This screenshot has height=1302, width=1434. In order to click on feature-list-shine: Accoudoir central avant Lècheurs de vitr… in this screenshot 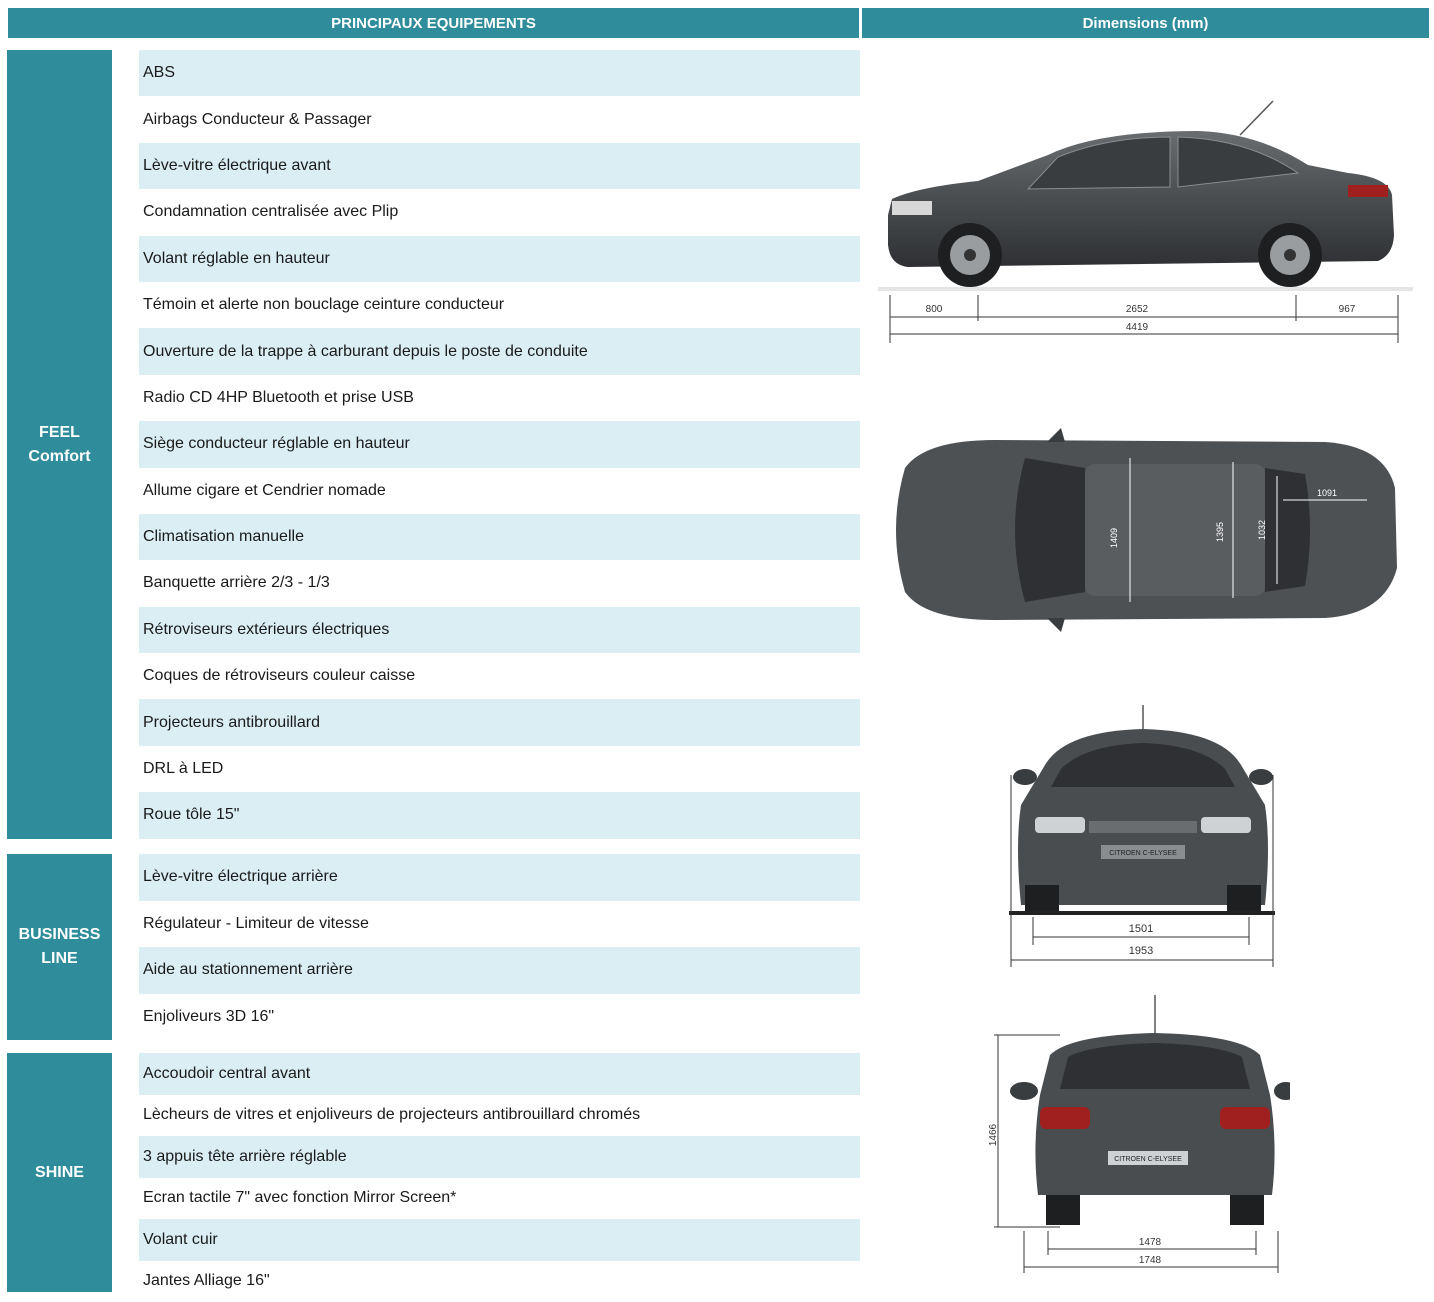, I will do `click(499, 1177)`.